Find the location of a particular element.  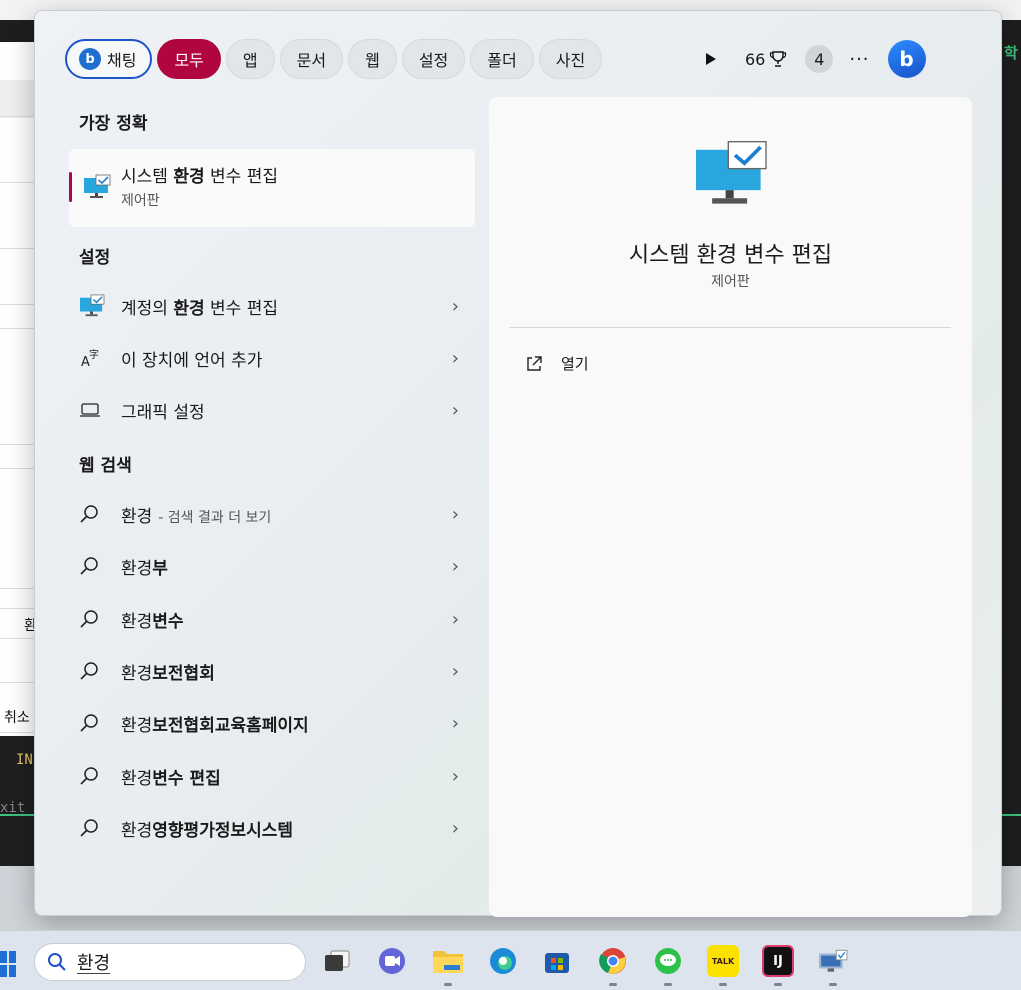

preview-title: 시스템 환경 변수 편집 is located at coordinates (730, 255).